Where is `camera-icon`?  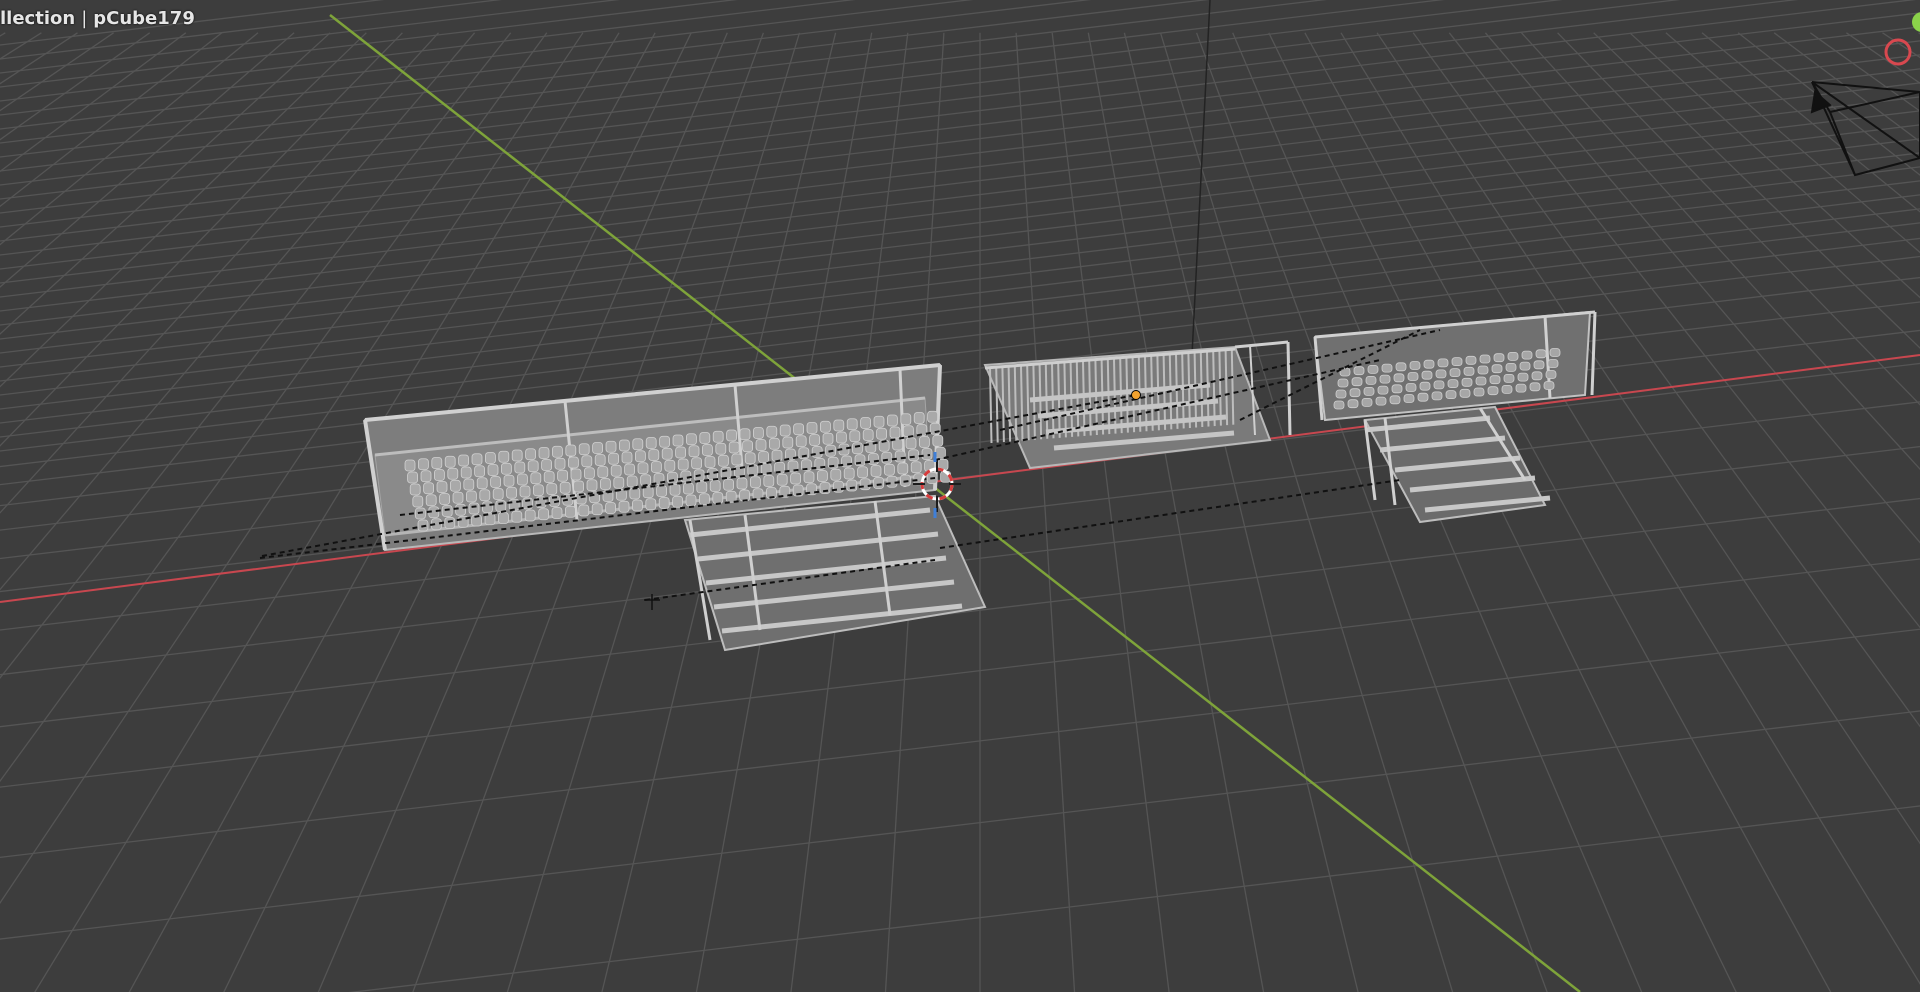
camera-icon is located at coordinates (1865, 129).